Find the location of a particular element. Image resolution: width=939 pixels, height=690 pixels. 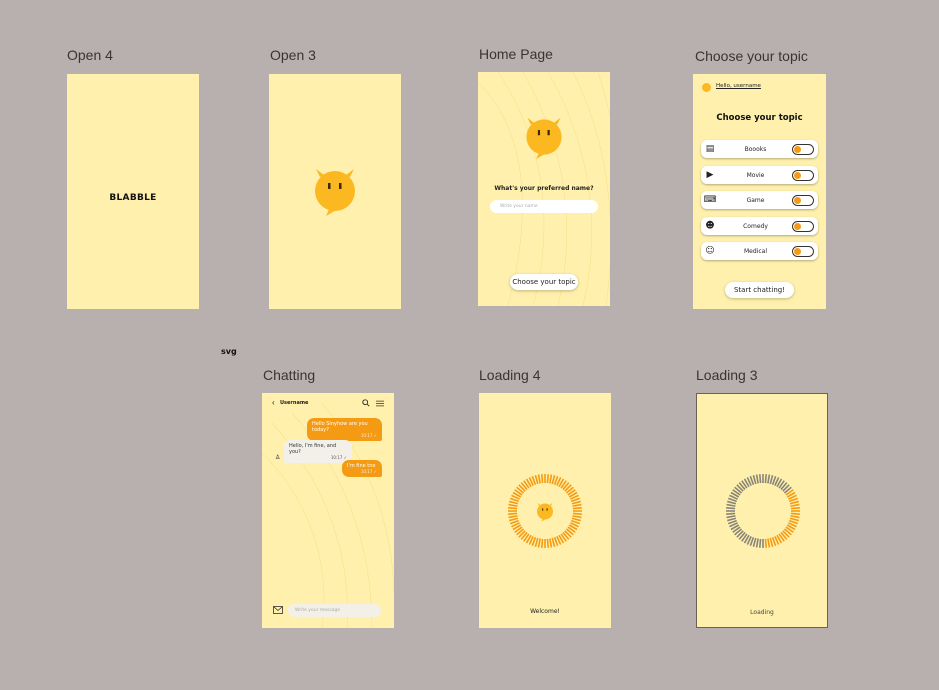

topic-heading: Choose your topic is located at coordinates (759, 118).